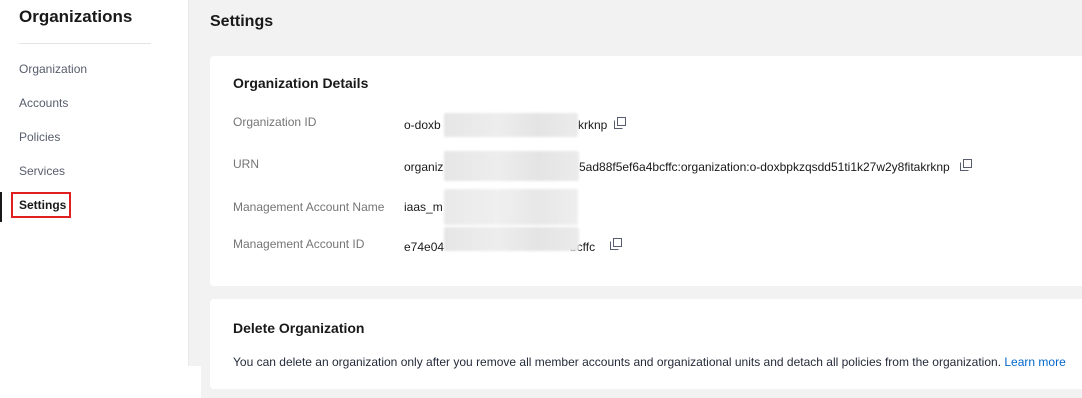 This screenshot has height=398, width=1082. I want to click on mgmt-account-name-label: Management Account Name, so click(309, 207).